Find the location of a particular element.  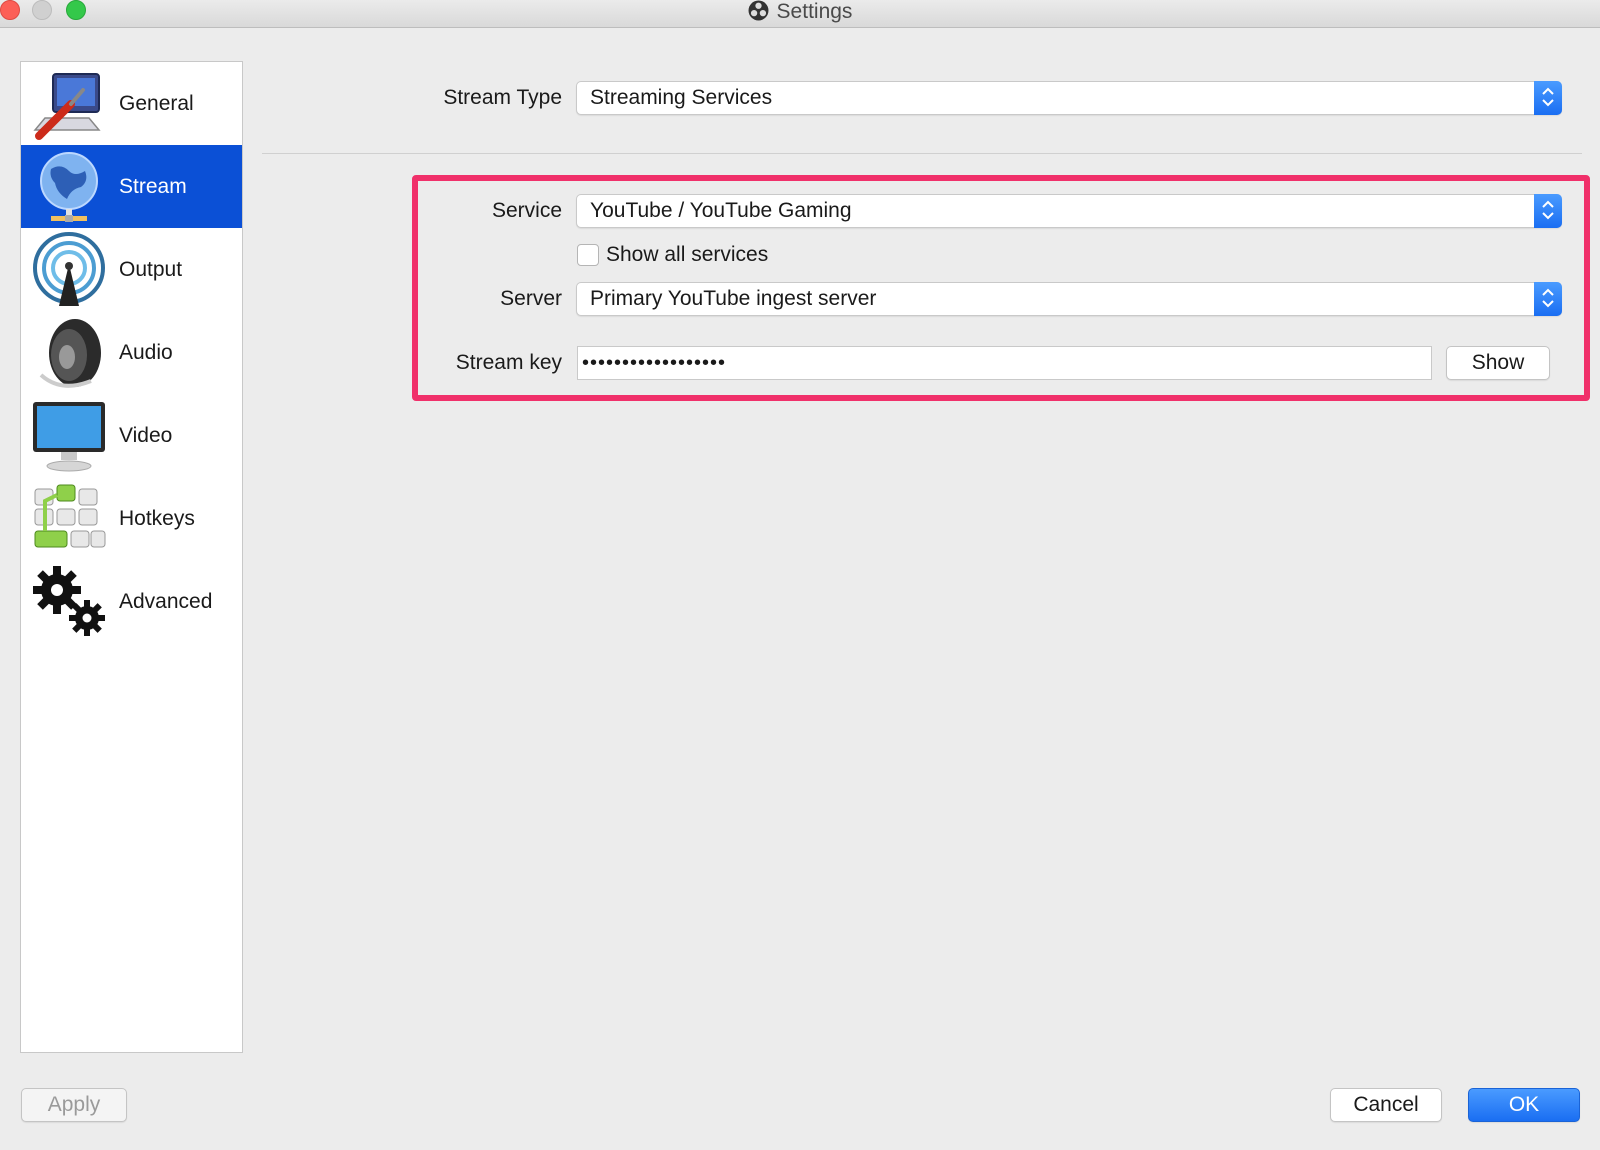

server-label: Server is located at coordinates (531, 298).